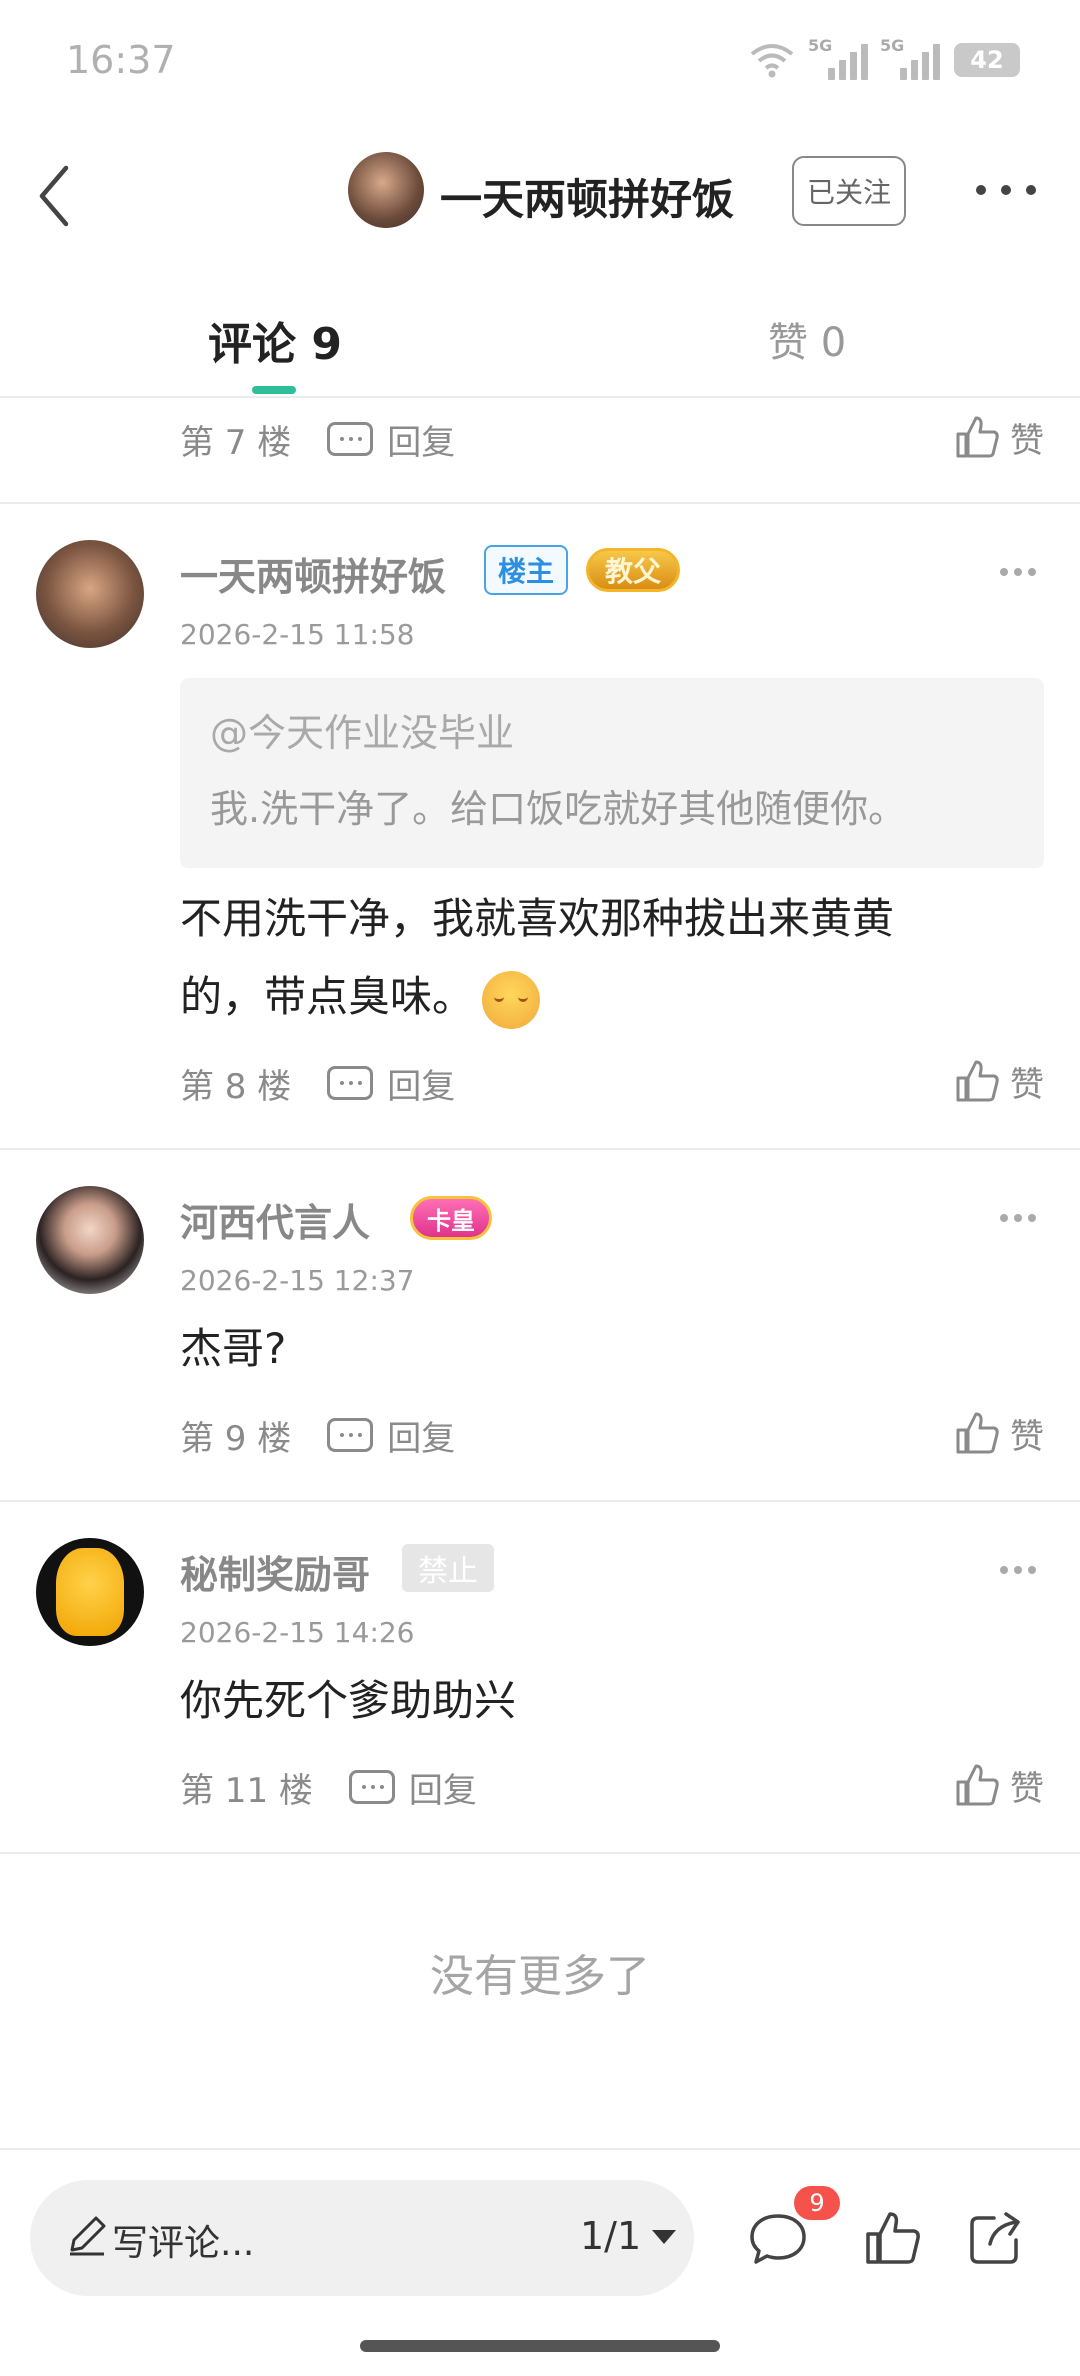 The height and width of the screenshot is (2376, 1080). What do you see at coordinates (297, 1632) in the screenshot?
I see `comment-timestamp: 2026-2-15 14:26` at bounding box center [297, 1632].